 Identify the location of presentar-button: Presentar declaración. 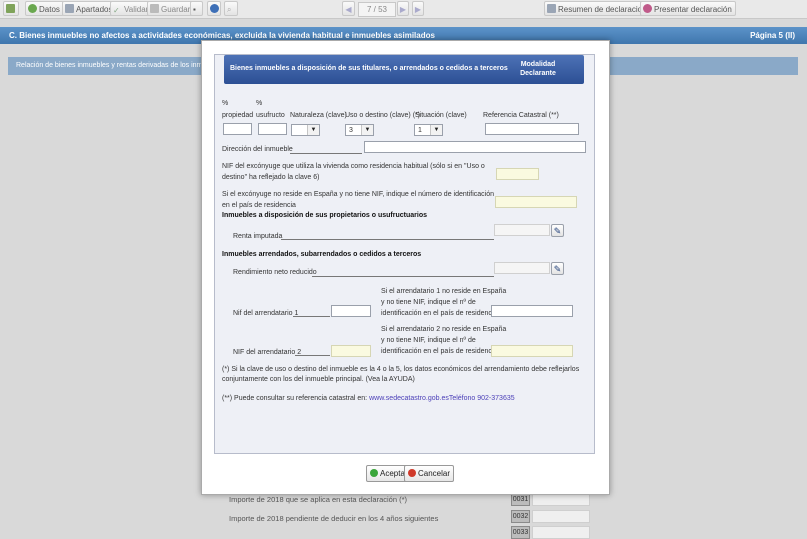
(688, 8).